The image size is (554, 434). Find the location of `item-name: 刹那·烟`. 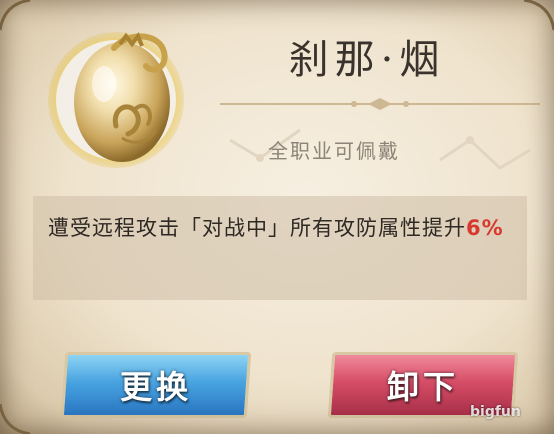

item-name: 刹那·烟 is located at coordinates (367, 60).